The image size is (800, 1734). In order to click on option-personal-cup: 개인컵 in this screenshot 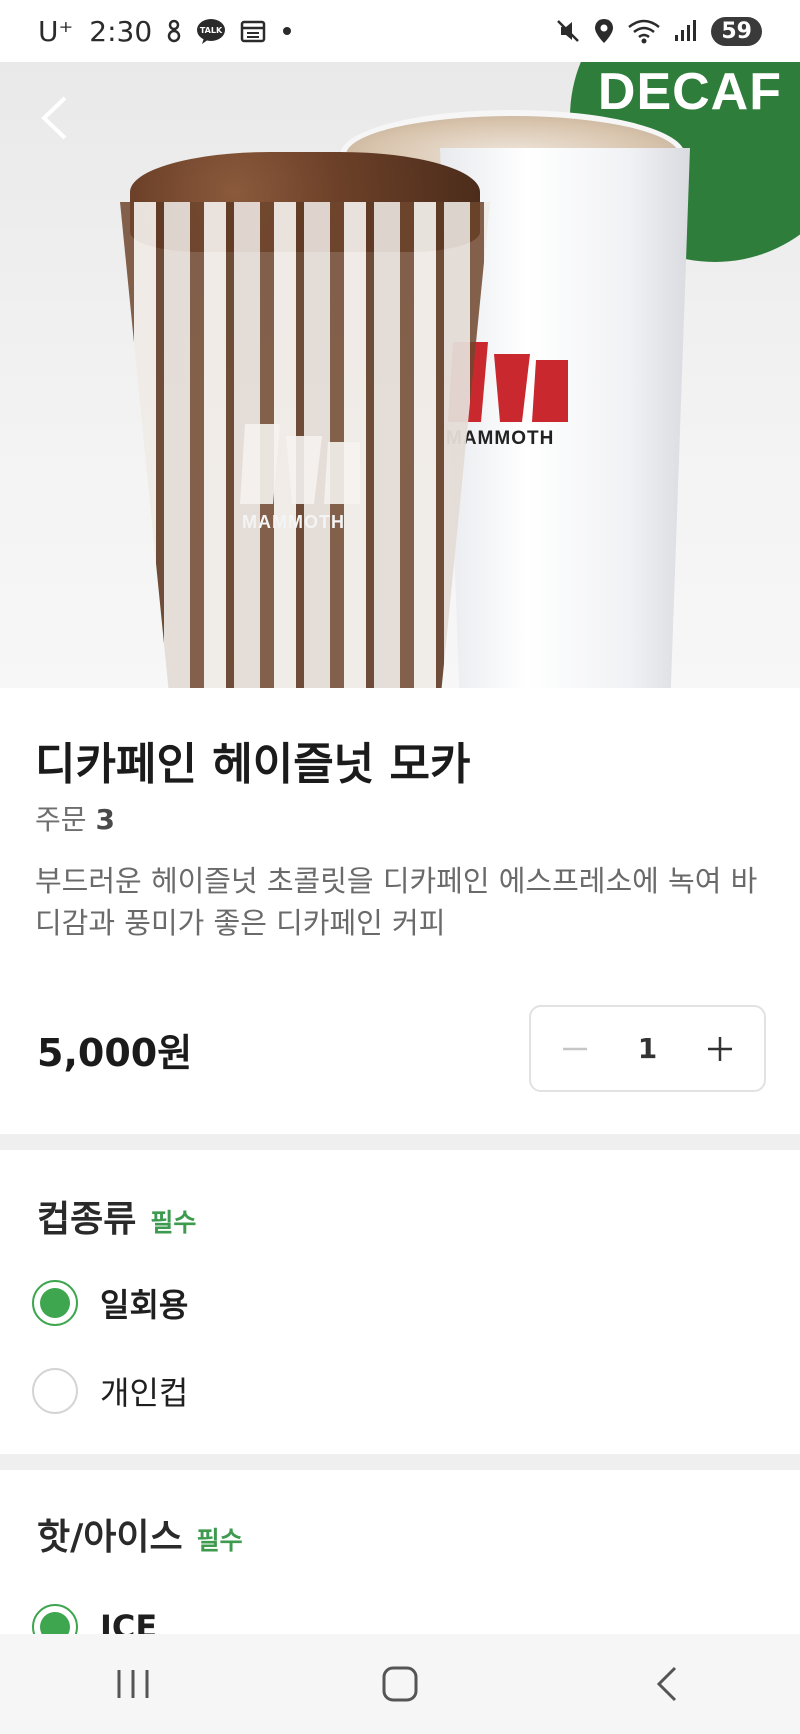, I will do `click(110, 1391)`.